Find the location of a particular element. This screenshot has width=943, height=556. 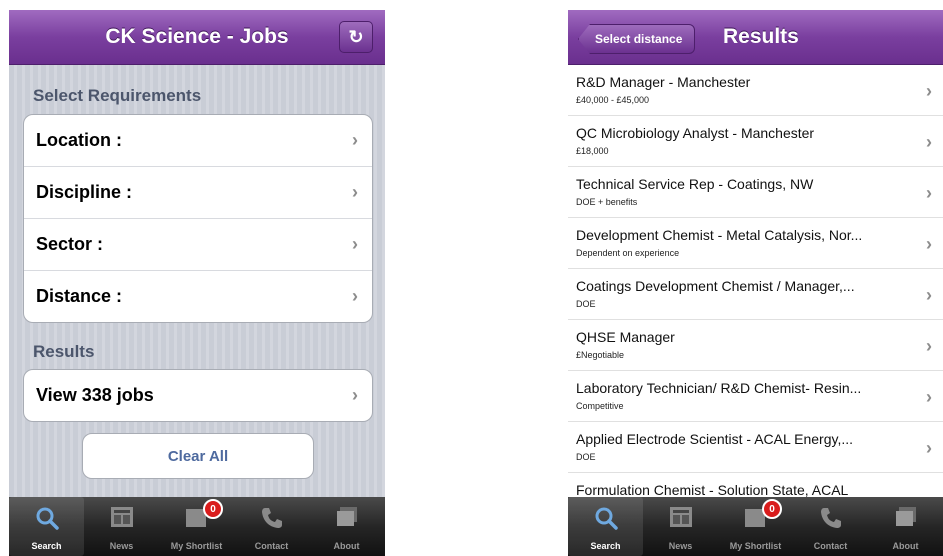

results-header: Results is located at coordinates (64, 351).